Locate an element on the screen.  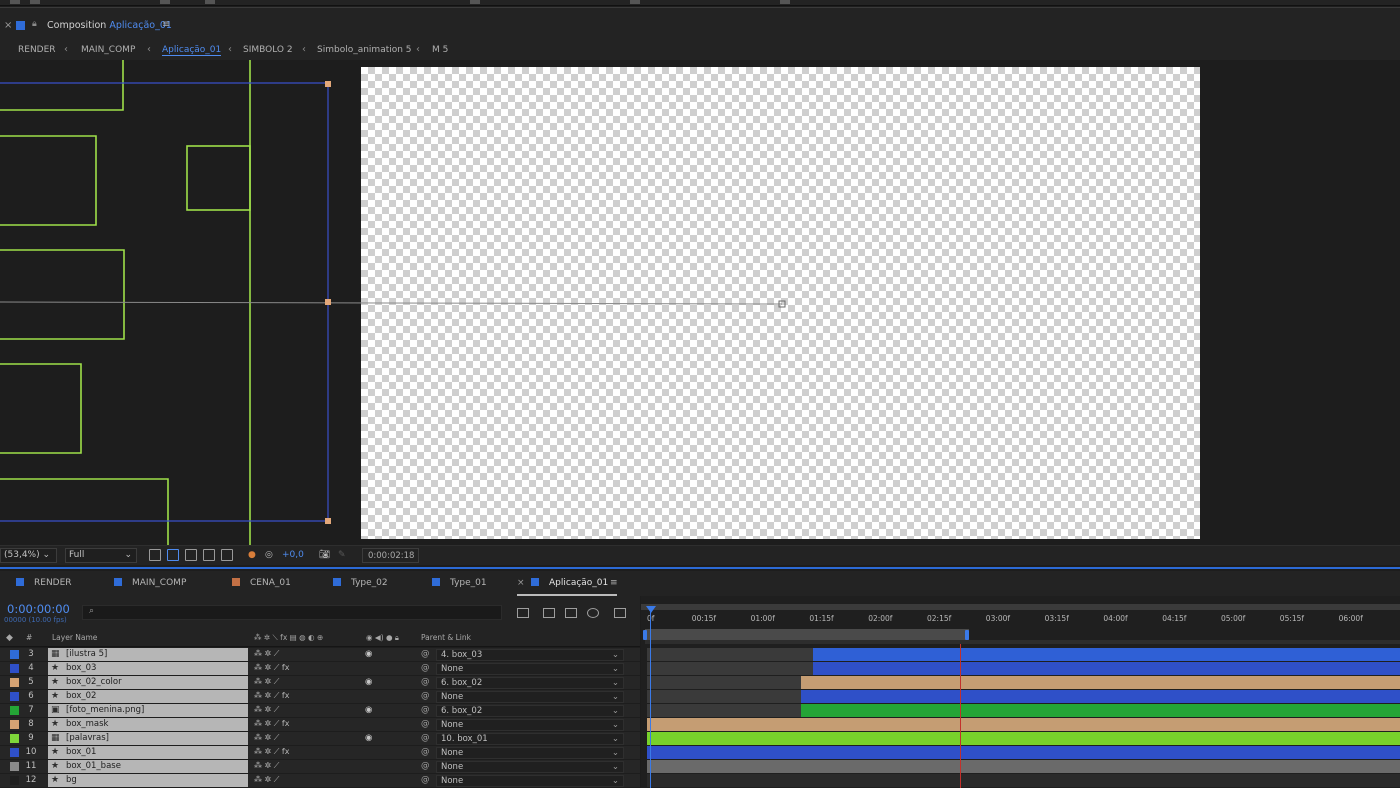
layer-name: box_mask is located at coordinates (87, 724).